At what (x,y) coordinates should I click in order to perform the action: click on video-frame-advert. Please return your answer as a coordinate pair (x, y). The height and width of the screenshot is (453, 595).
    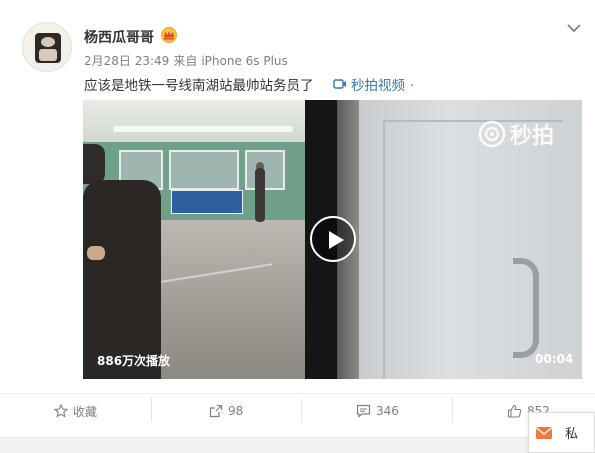
    Looking at the image, I should click on (207, 202).